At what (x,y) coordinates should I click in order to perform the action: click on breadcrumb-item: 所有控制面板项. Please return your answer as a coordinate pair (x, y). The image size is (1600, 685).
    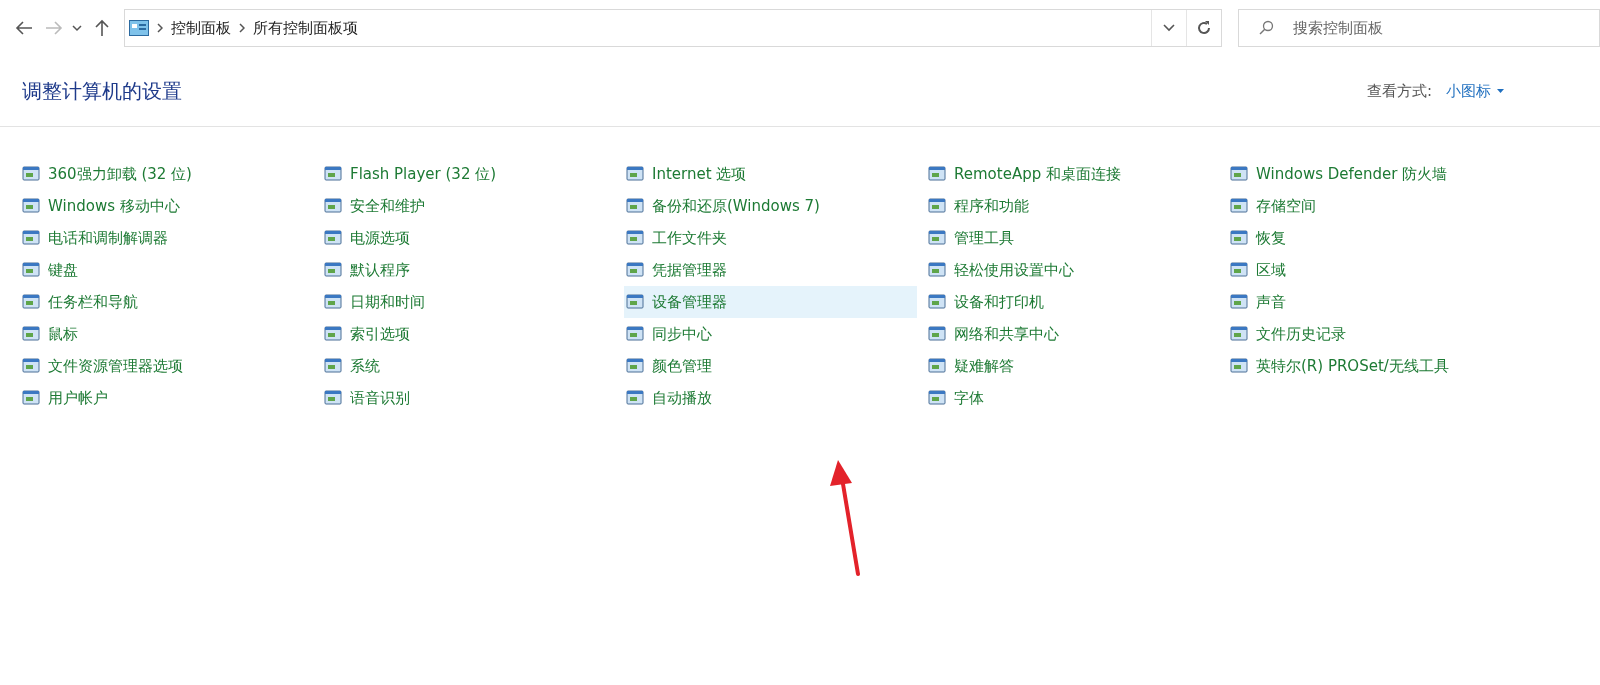
    Looking at the image, I should click on (305, 28).